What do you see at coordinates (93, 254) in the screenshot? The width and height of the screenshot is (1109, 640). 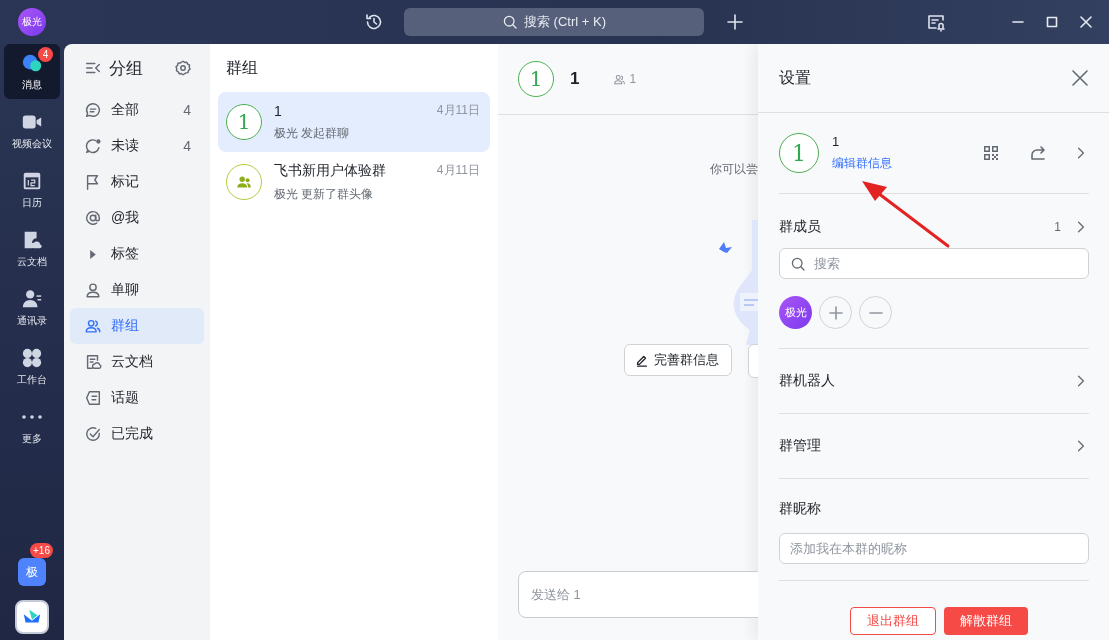 I see `caret-icon` at bounding box center [93, 254].